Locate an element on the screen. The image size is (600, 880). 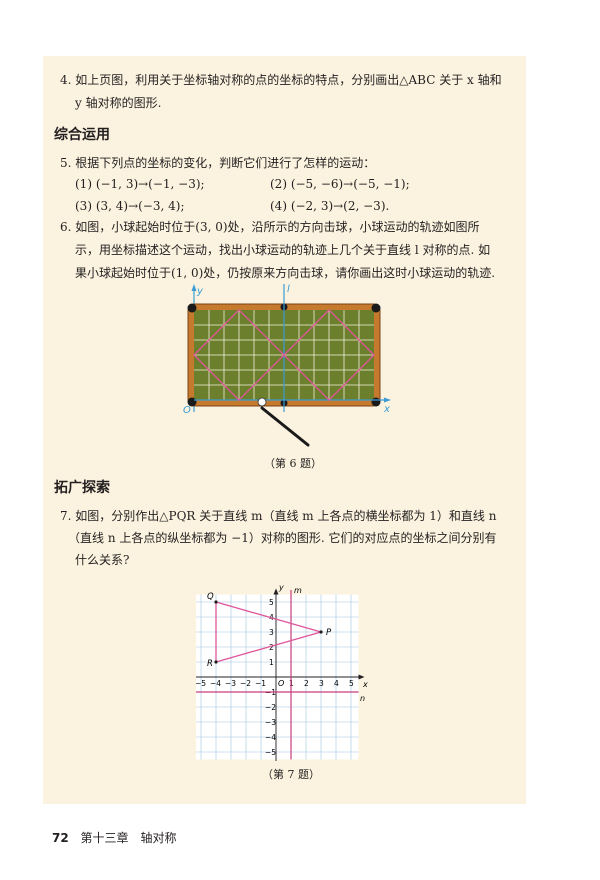
x-tick-label: −1 is located at coordinates (260, 683).